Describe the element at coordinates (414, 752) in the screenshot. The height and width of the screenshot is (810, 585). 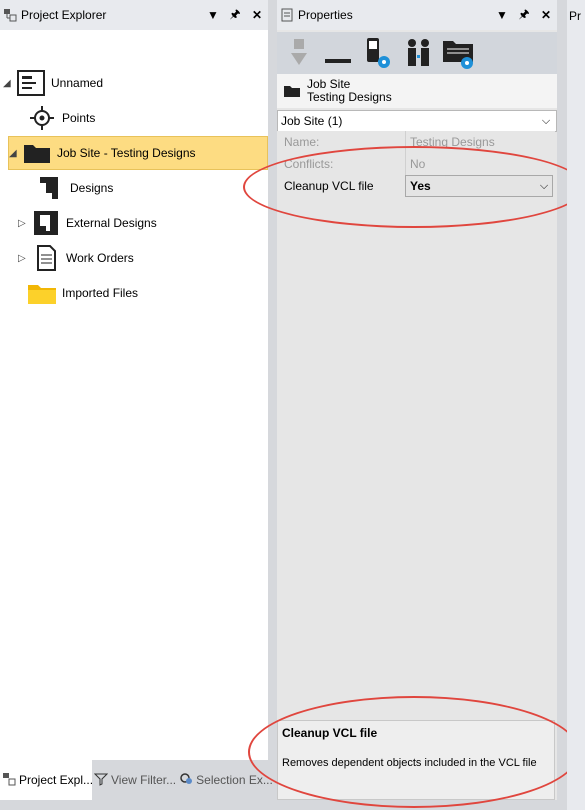
I see `annotation-ellipse-description` at that location.